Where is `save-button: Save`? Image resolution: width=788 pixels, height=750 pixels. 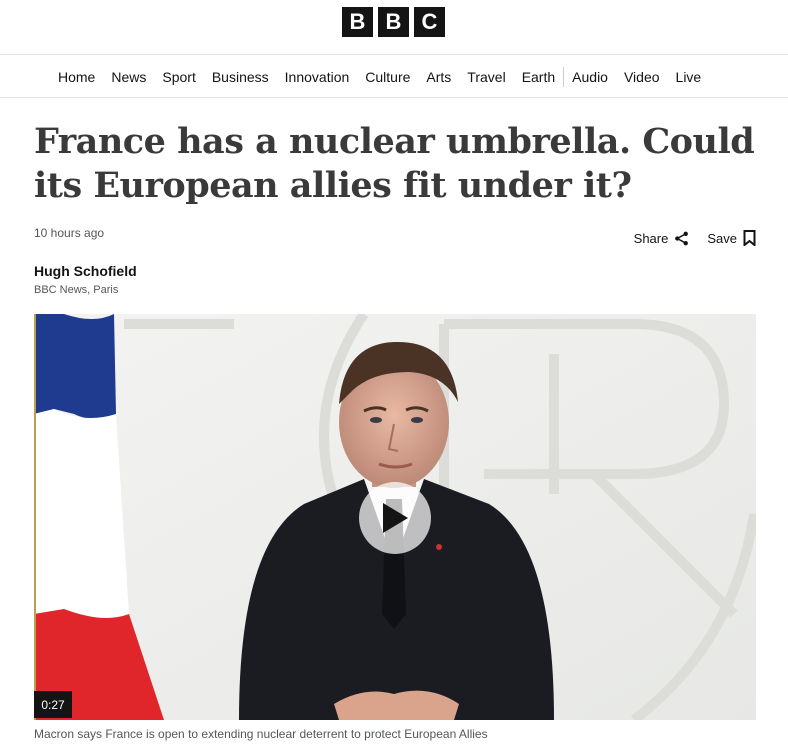 save-button: Save is located at coordinates (731, 238).